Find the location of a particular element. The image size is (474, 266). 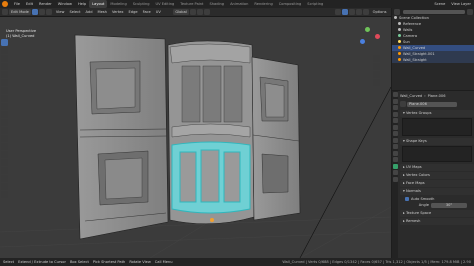

vertex-groups-list is located at coordinates (437, 127).